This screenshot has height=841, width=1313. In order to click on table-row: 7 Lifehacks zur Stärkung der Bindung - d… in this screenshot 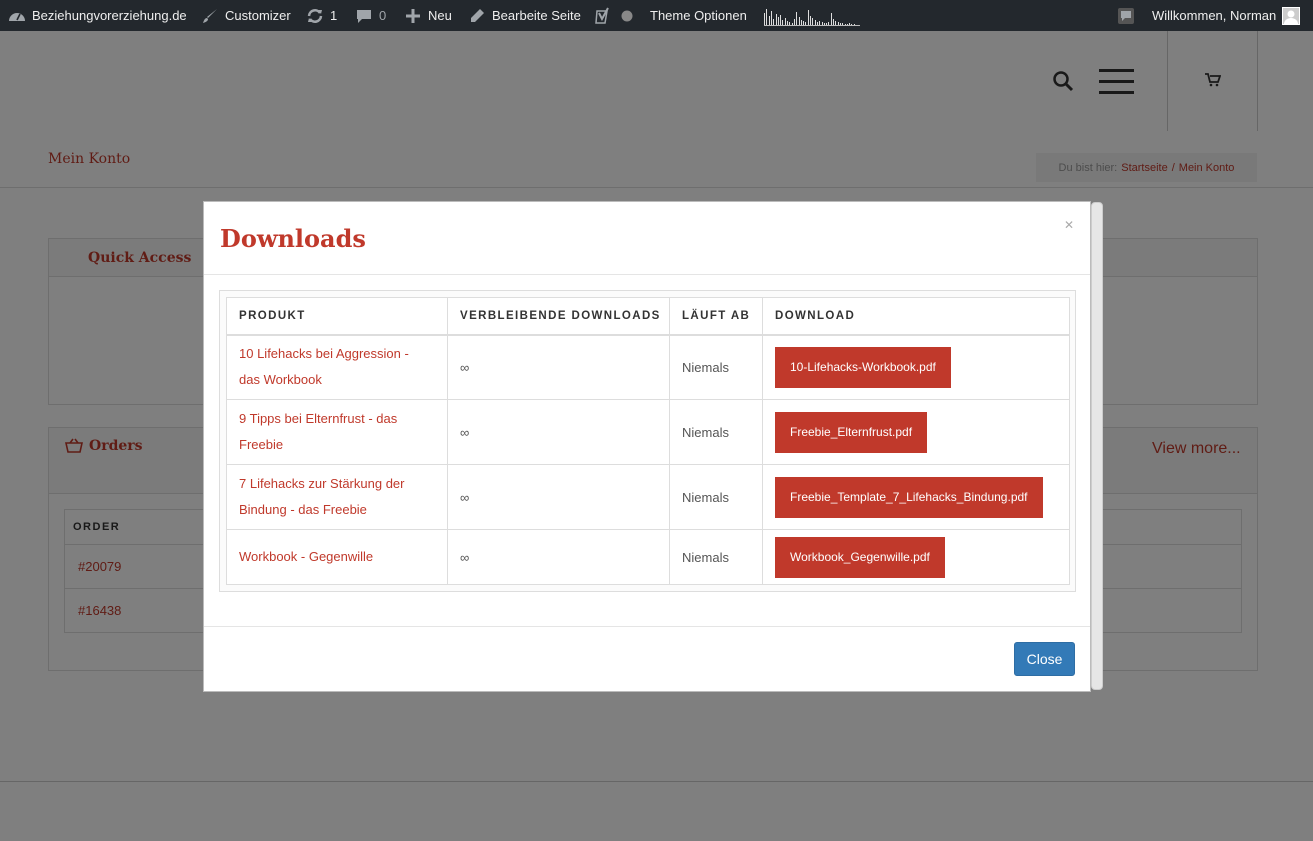, I will do `click(648, 497)`.